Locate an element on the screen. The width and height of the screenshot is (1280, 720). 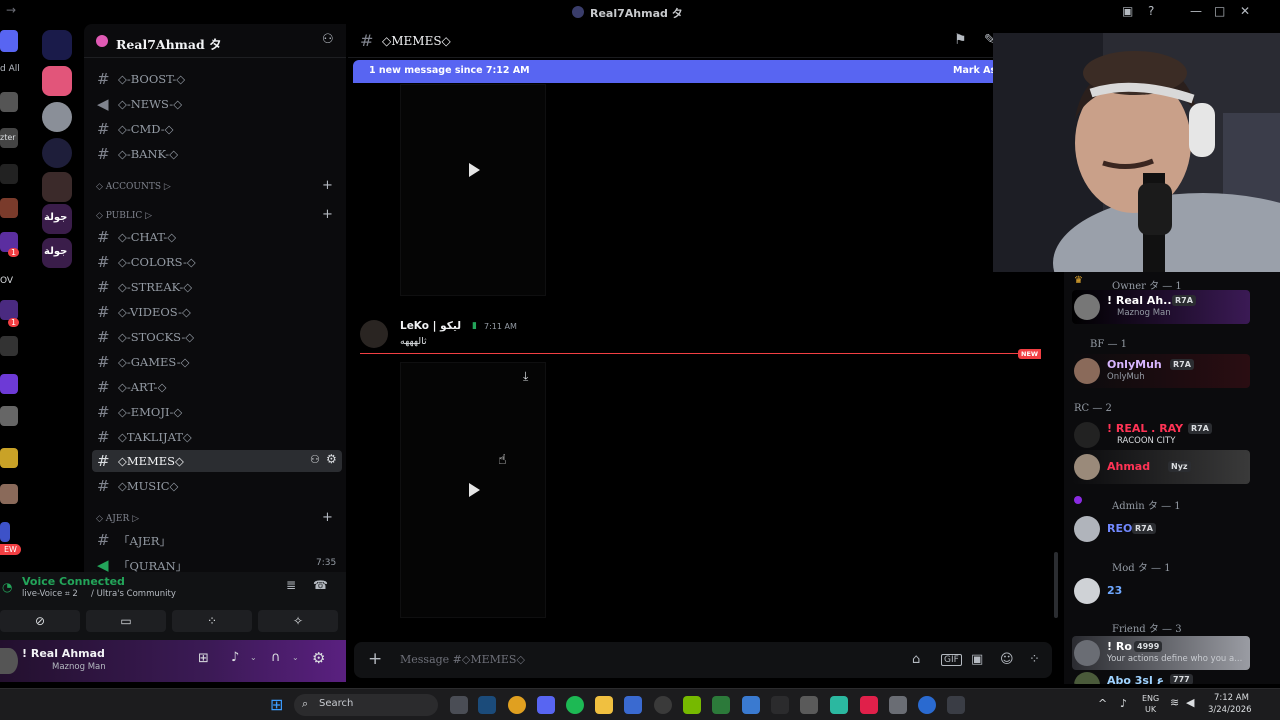
windows-start-icon: ⊞ is located at coordinates (276, 704).